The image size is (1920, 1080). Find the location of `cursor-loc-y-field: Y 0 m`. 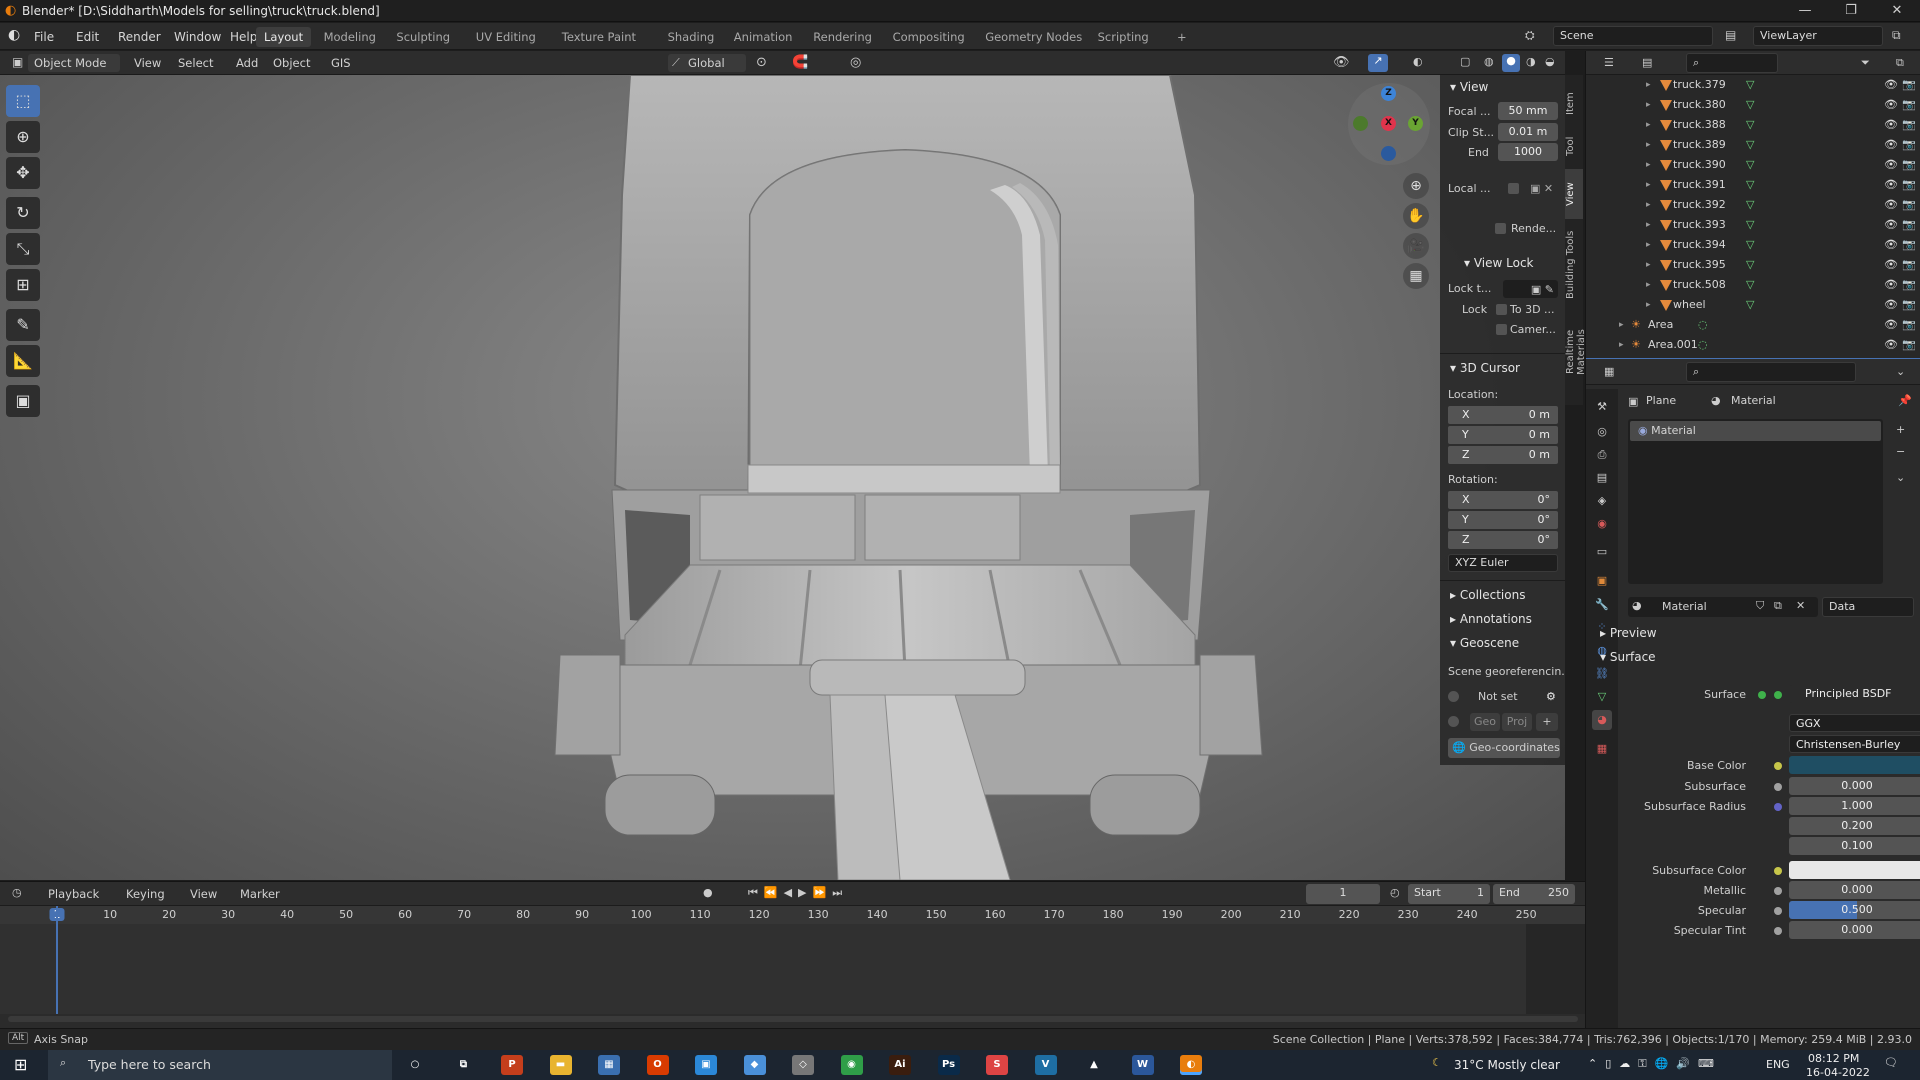

cursor-loc-y-field: Y 0 m is located at coordinates (1503, 435).